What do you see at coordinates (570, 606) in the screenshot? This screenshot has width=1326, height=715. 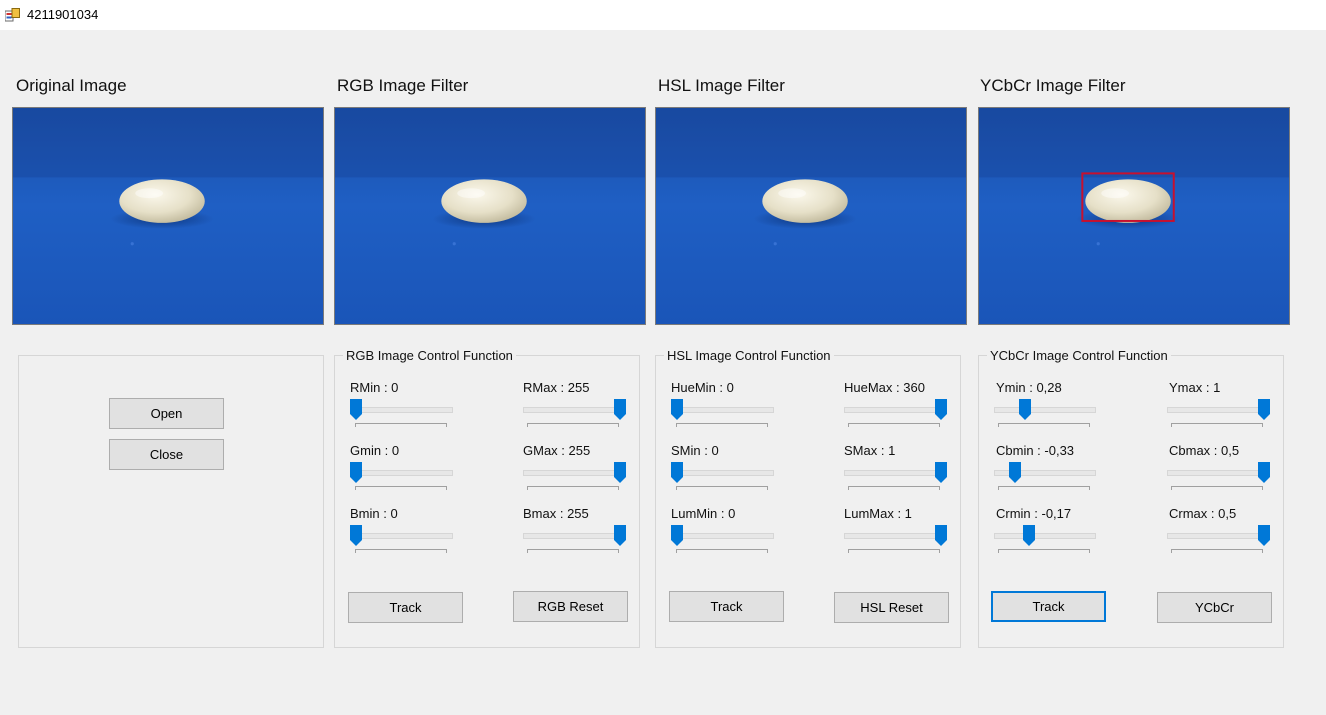 I see `rgb-reset-button: RGB Reset` at bounding box center [570, 606].